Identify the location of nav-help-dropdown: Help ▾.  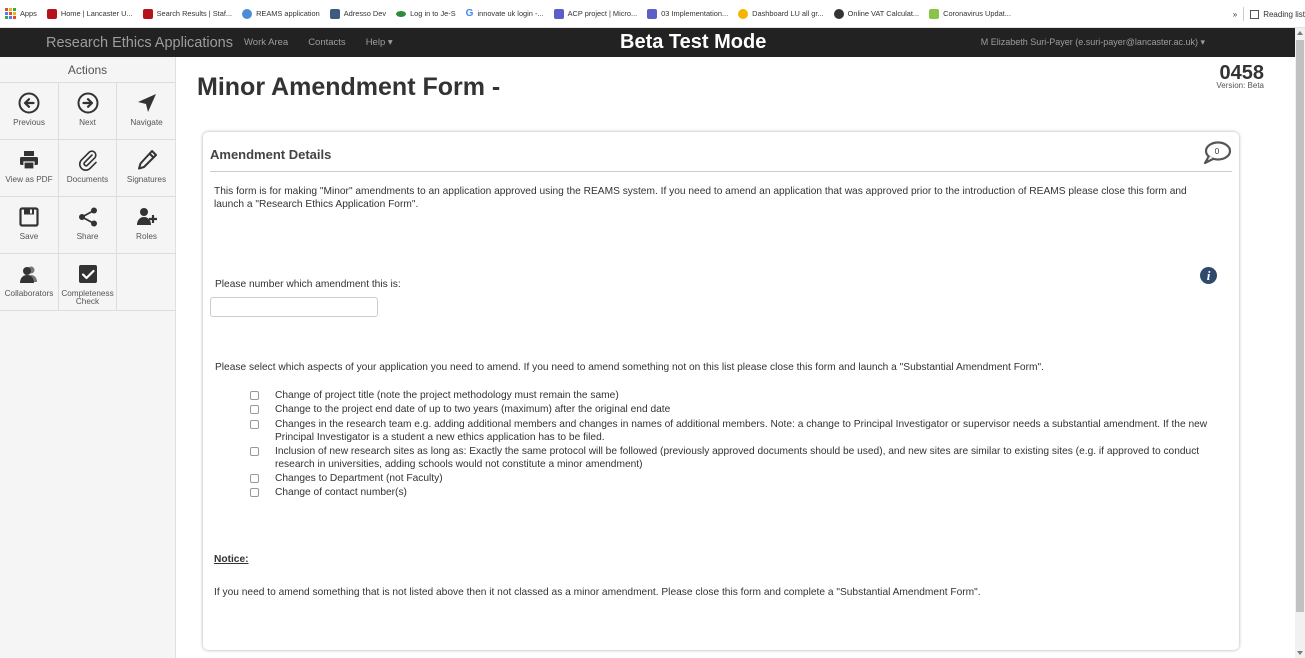
(379, 42).